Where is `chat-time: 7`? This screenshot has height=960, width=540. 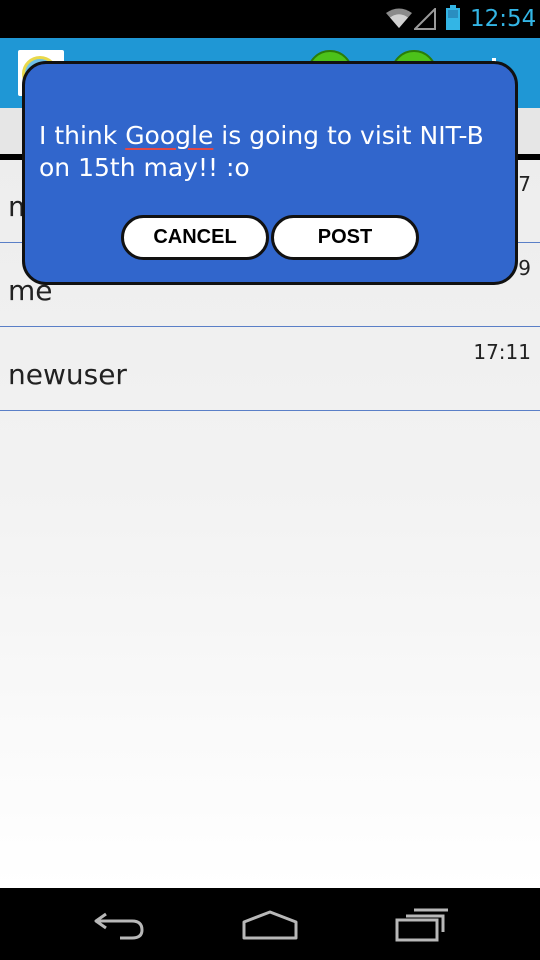 chat-time: 7 is located at coordinates (524, 184).